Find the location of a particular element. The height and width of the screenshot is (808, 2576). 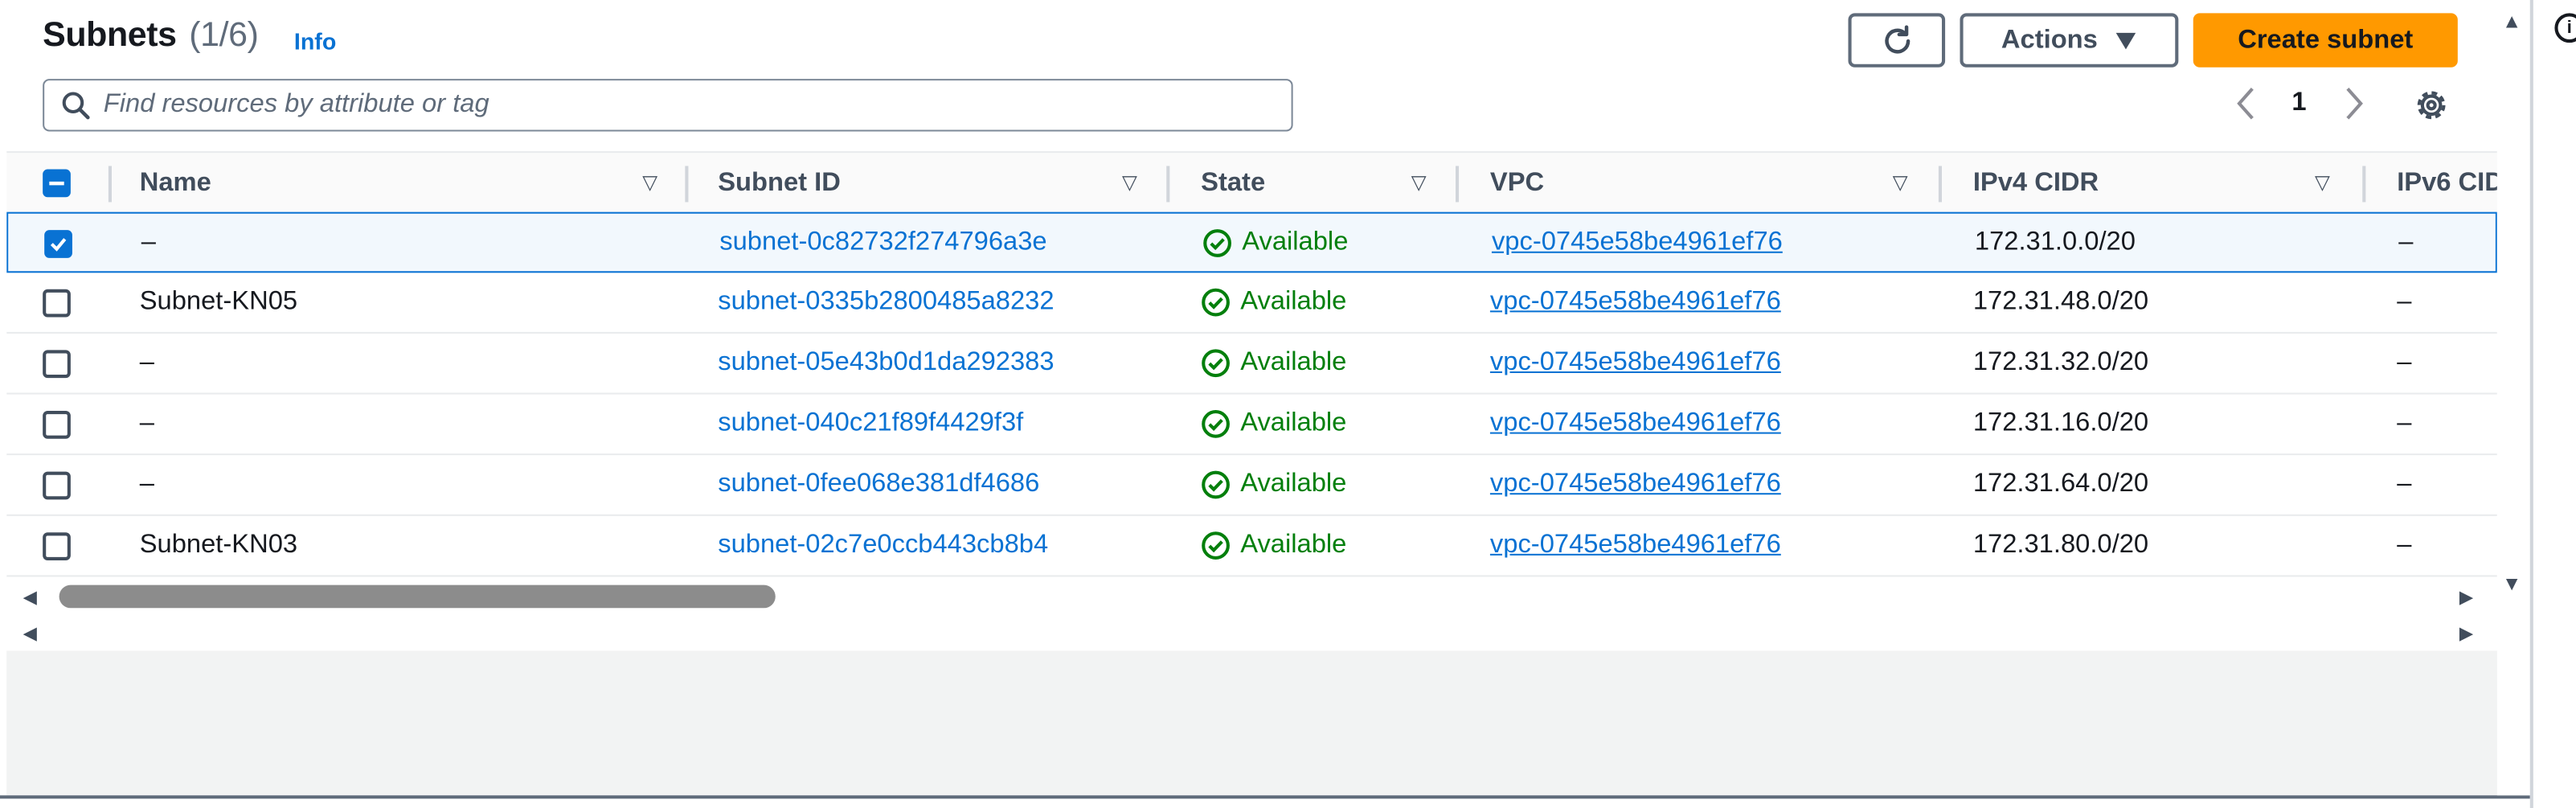

vertical-scrollbar: ▲ ▼ is located at coordinates (2513, 398).